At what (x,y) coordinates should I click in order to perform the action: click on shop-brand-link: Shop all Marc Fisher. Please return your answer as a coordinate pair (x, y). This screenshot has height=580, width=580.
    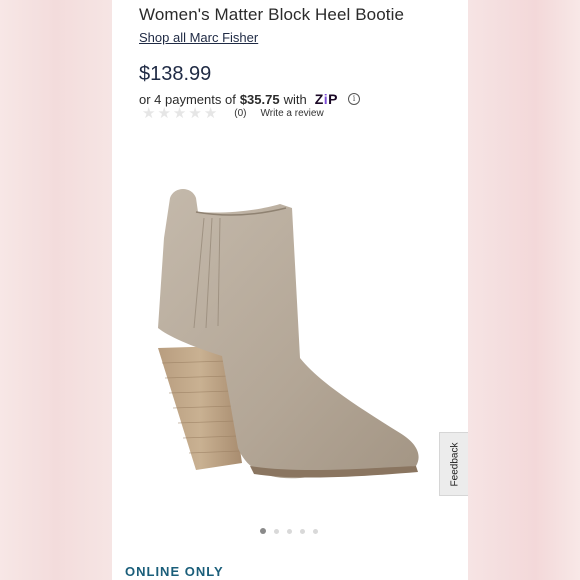
    Looking at the image, I should click on (198, 37).